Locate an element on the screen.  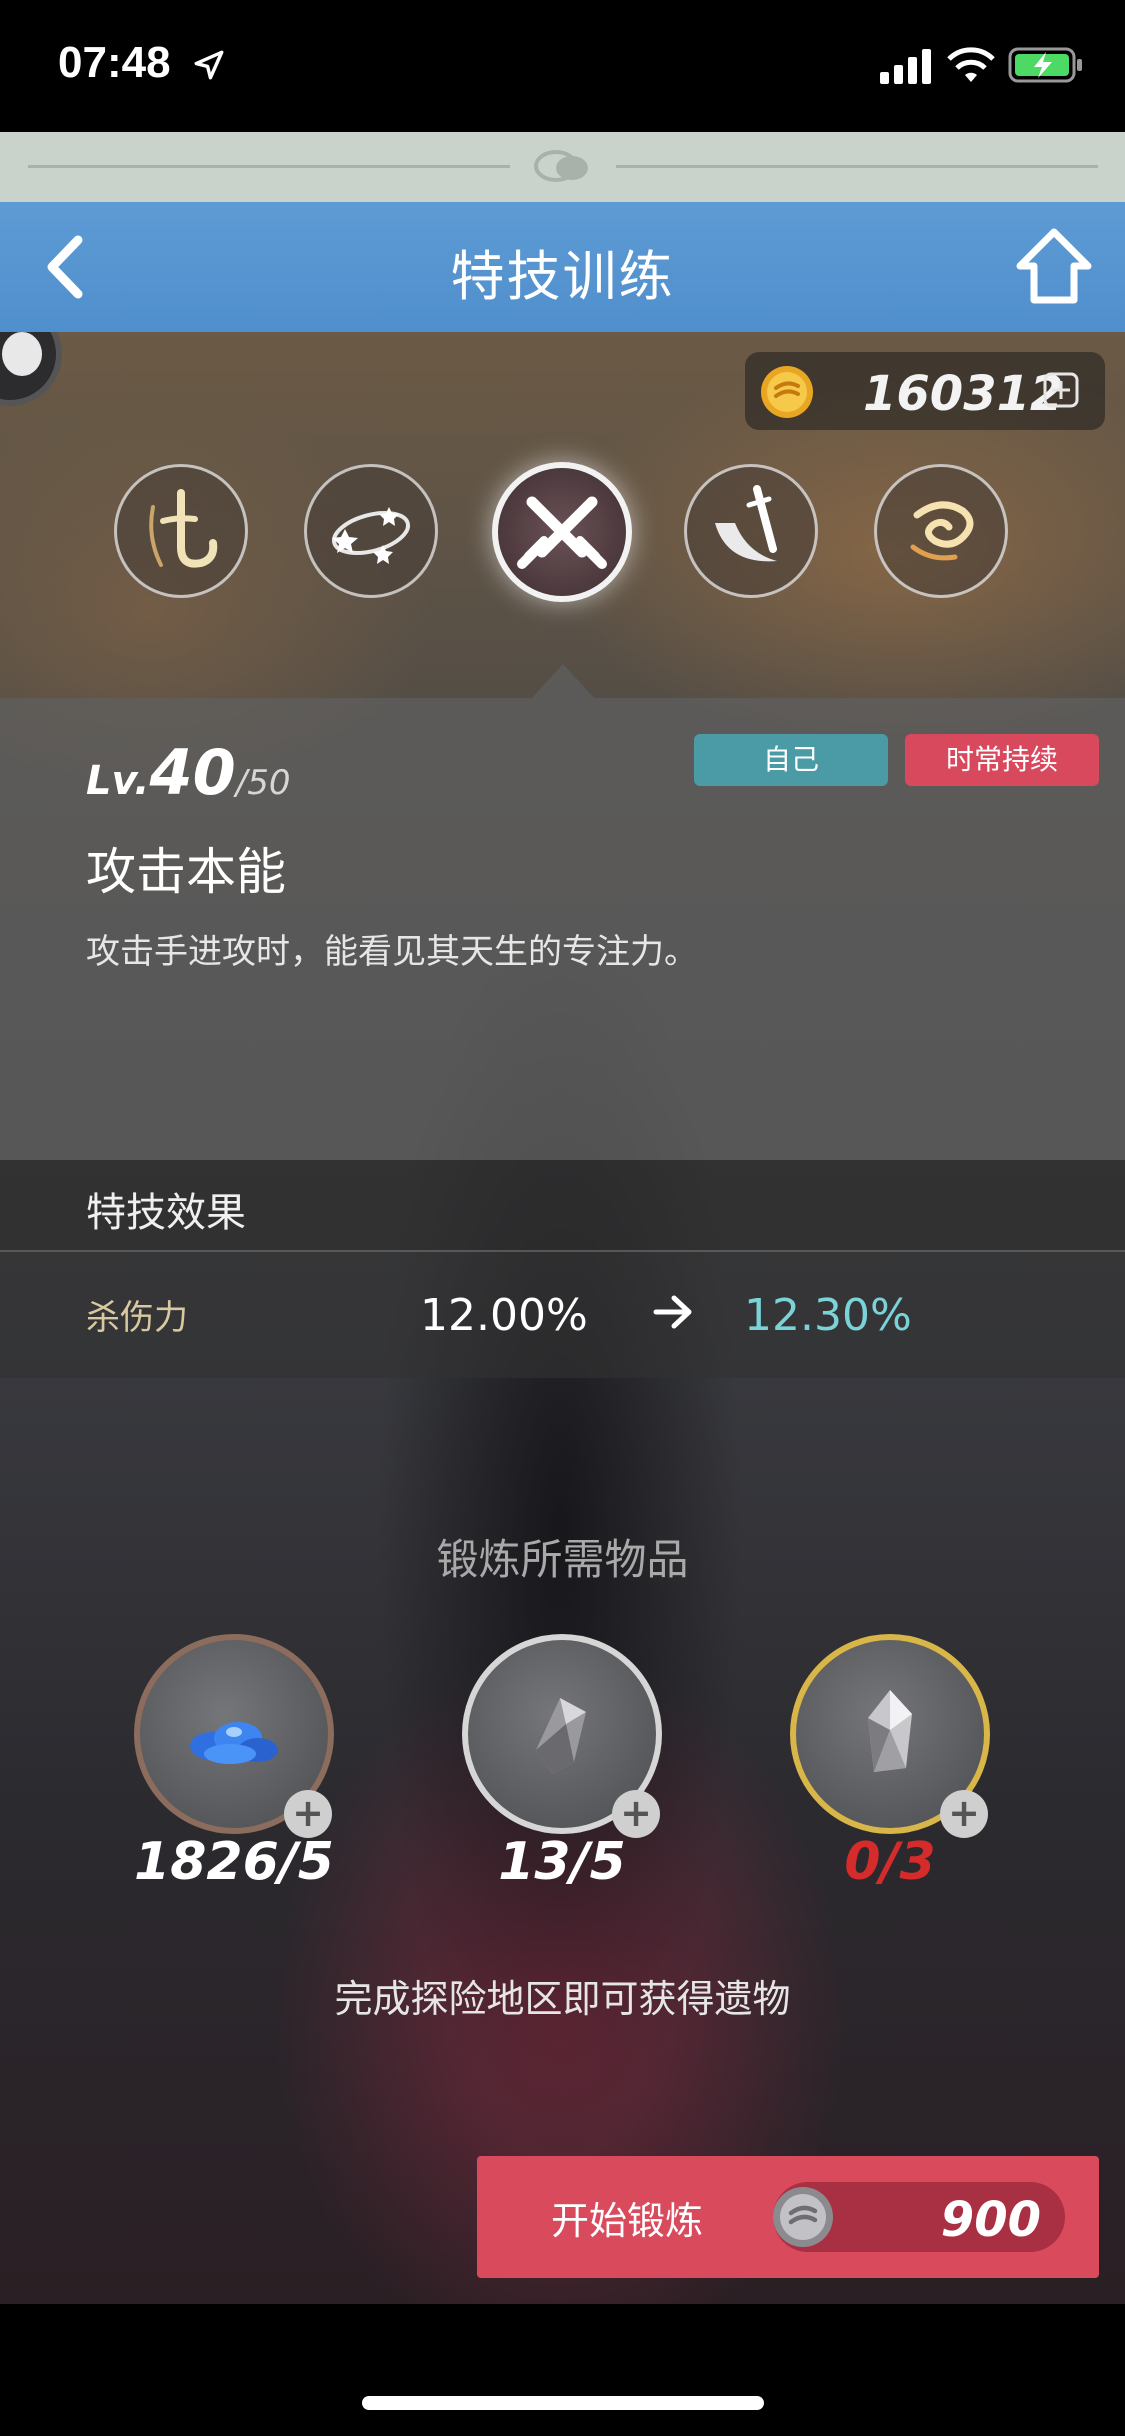
material-slot-3: + is located at coordinates (890, 1736).